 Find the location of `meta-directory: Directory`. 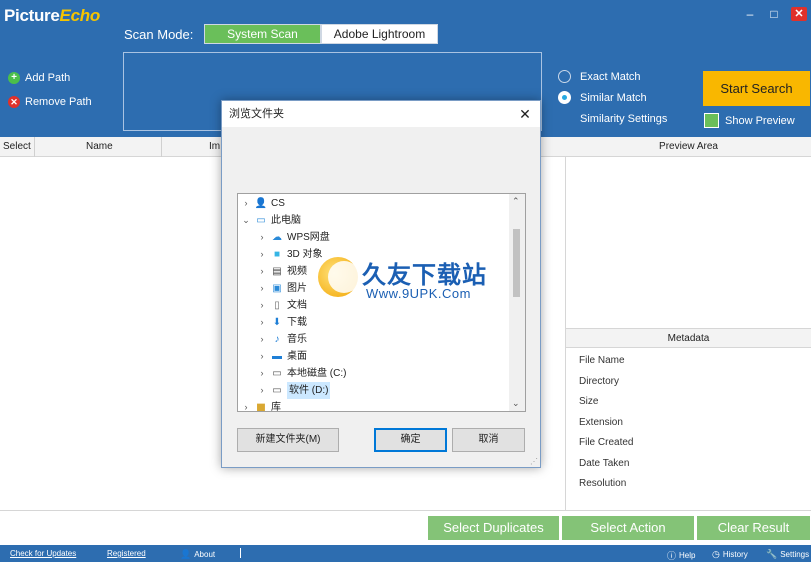

meta-directory: Directory is located at coordinates (599, 381).